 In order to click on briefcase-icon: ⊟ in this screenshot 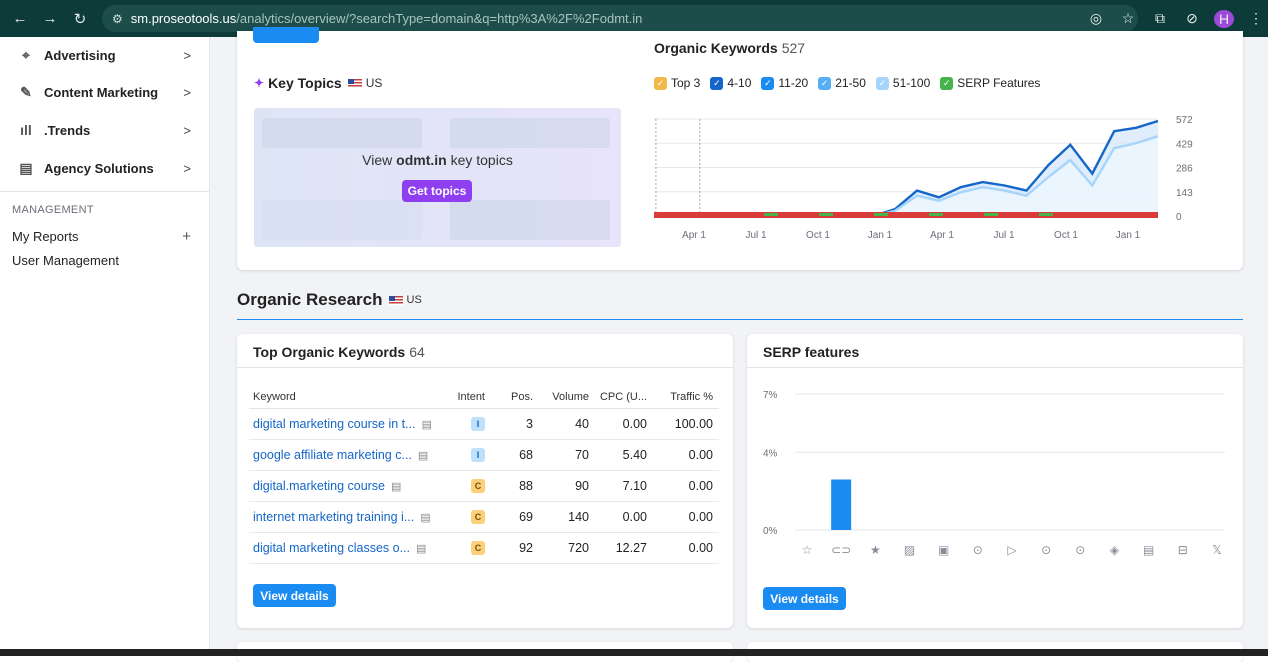, I will do `click(1183, 550)`.